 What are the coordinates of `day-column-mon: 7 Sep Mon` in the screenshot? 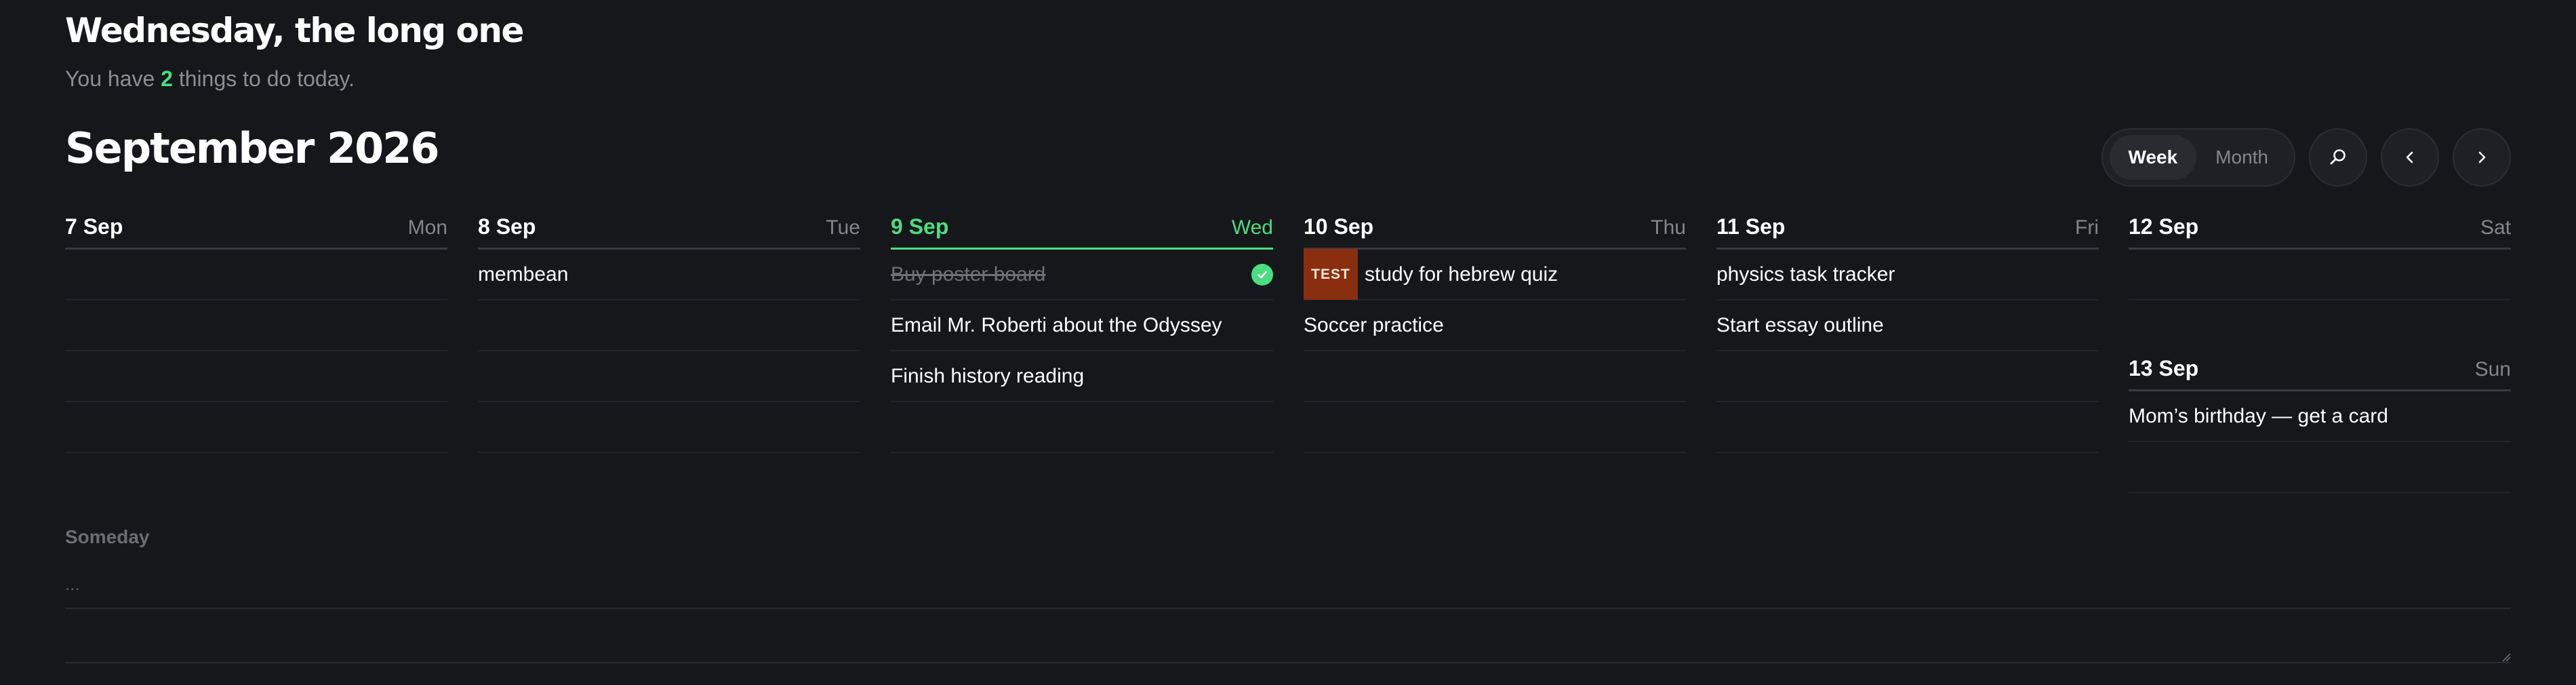 It's located at (256, 333).